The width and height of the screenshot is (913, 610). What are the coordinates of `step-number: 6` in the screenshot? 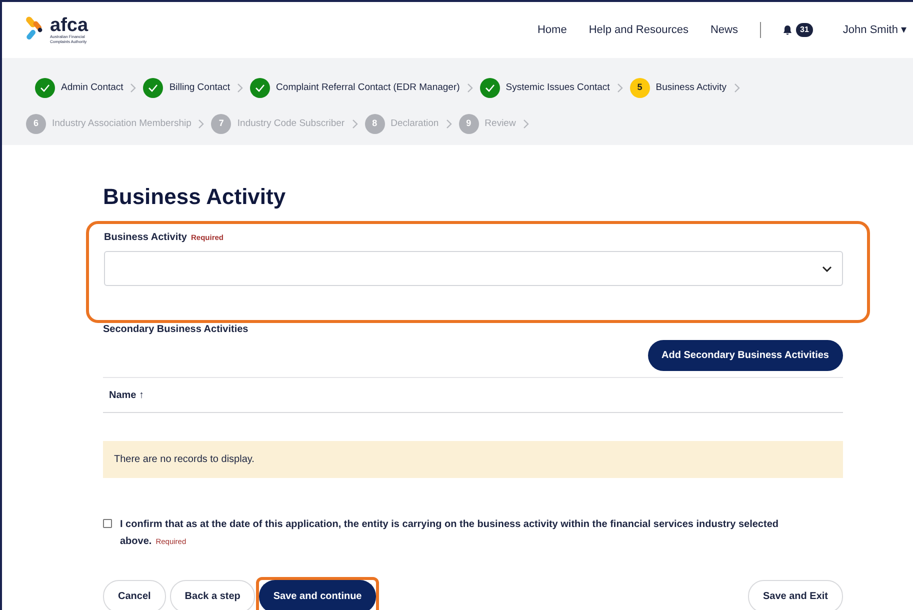 It's located at (36, 124).